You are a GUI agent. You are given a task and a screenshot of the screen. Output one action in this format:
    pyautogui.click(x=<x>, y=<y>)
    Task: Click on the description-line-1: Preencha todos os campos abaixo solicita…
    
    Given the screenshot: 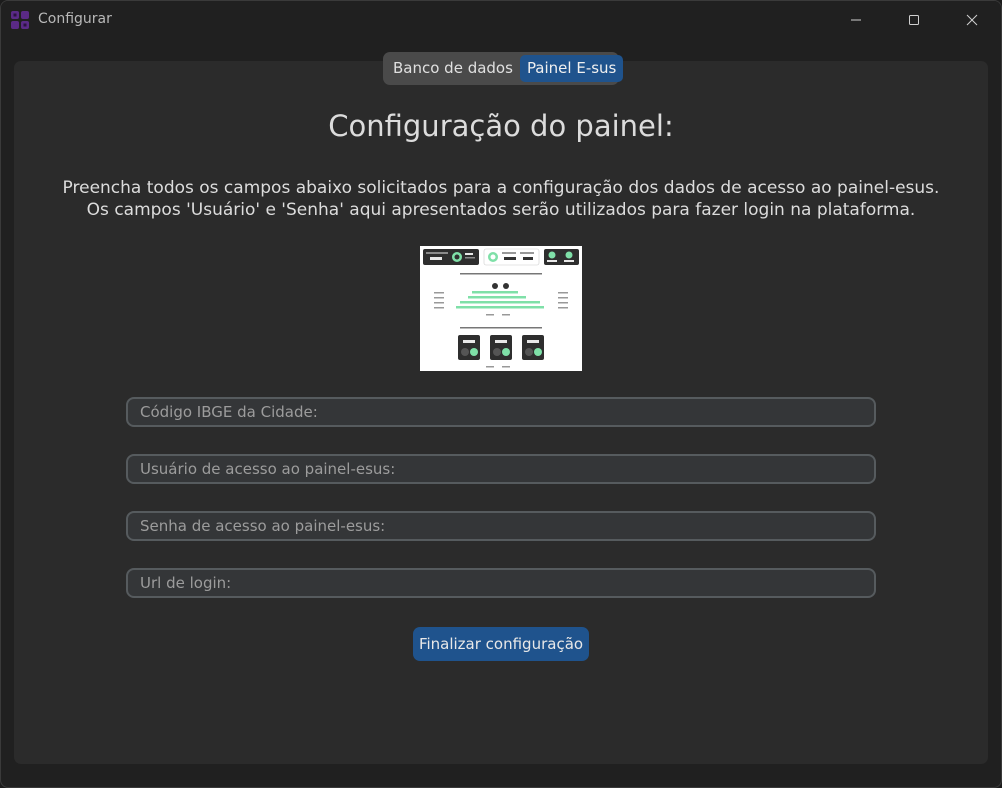 What is the action you would take?
    pyautogui.click(x=501, y=188)
    